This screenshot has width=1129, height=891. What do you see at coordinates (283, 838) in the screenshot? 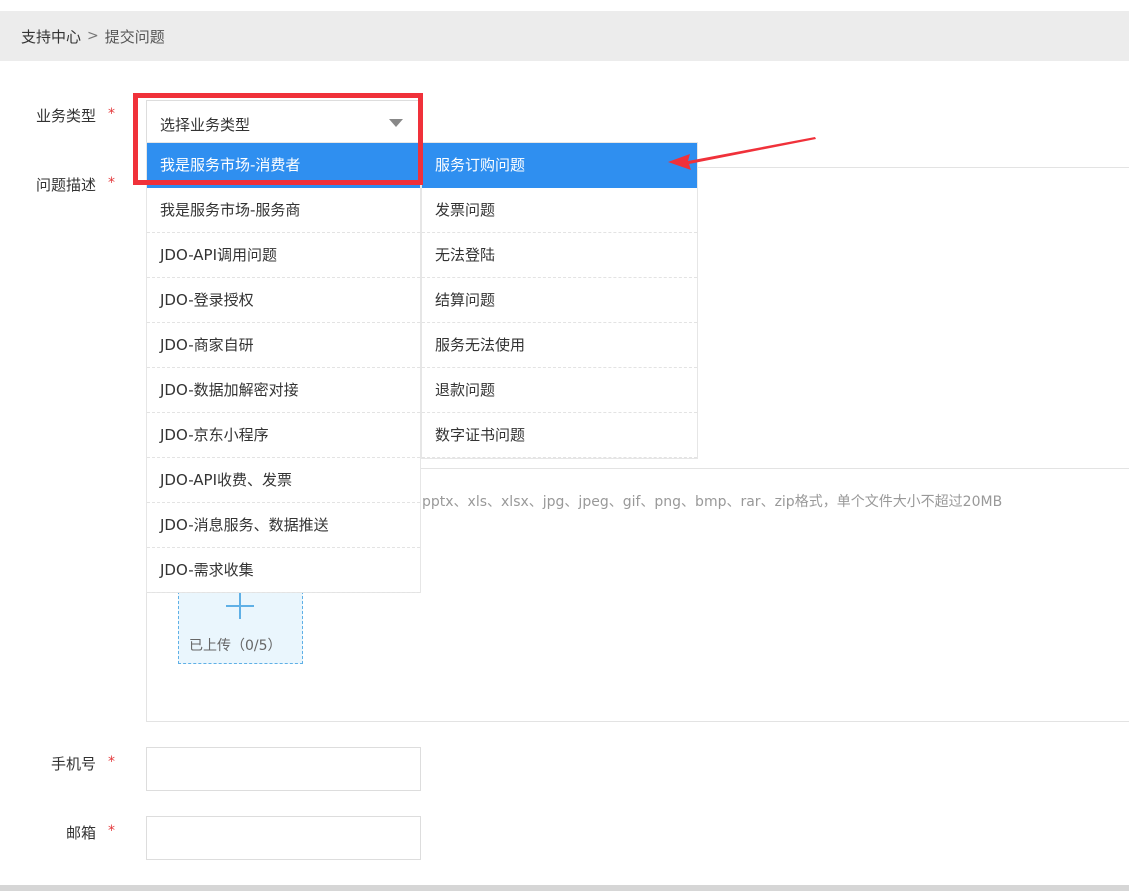
I see `email-input` at bounding box center [283, 838].